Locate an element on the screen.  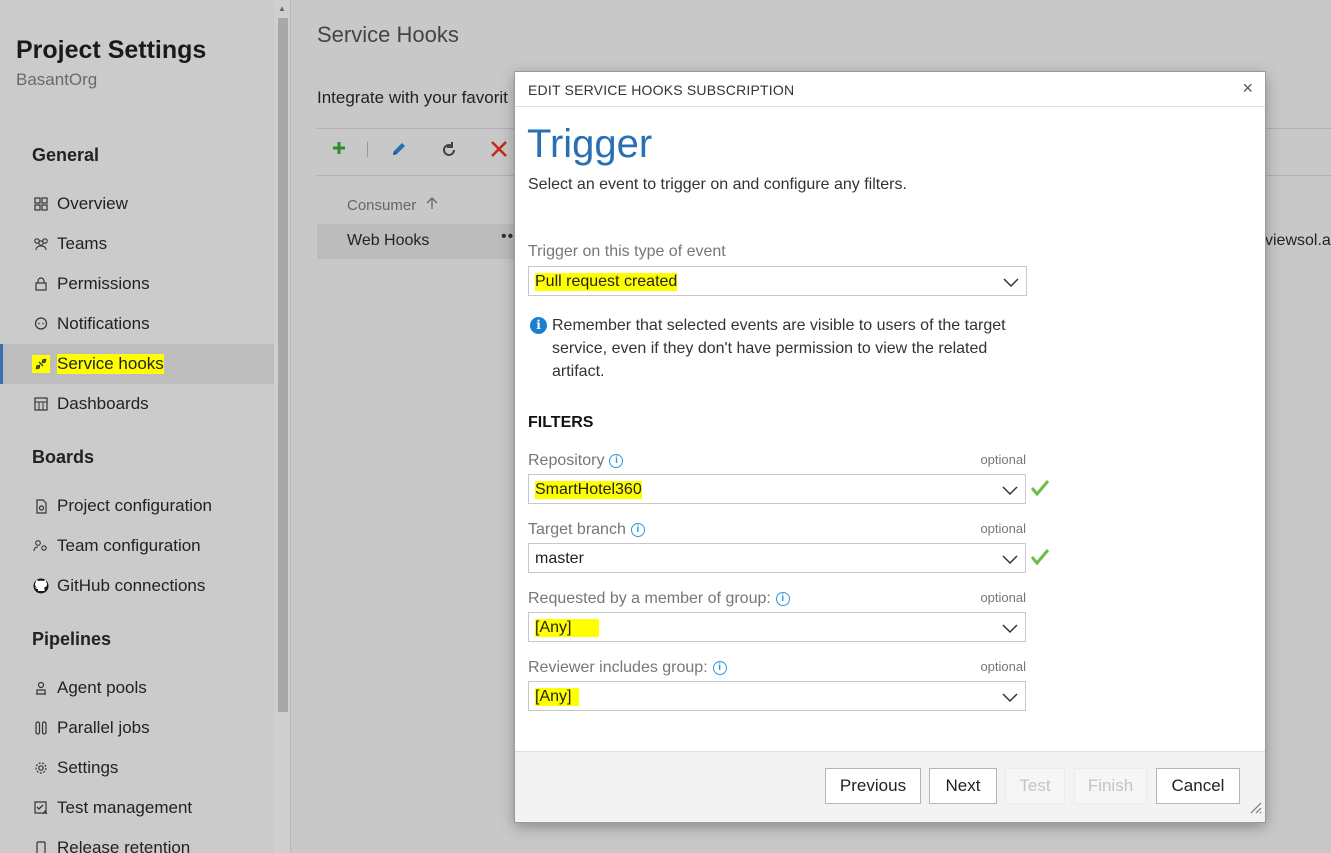
repository-label: Repository i is located at coordinates (576, 461).